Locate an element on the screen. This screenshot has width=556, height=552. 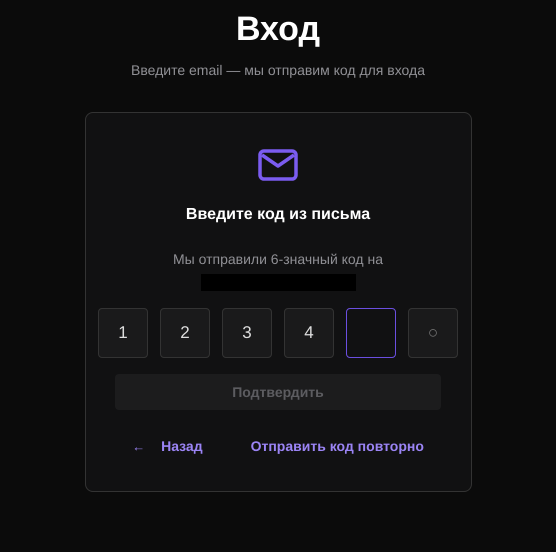
back-link-label: Назад is located at coordinates (182, 446).